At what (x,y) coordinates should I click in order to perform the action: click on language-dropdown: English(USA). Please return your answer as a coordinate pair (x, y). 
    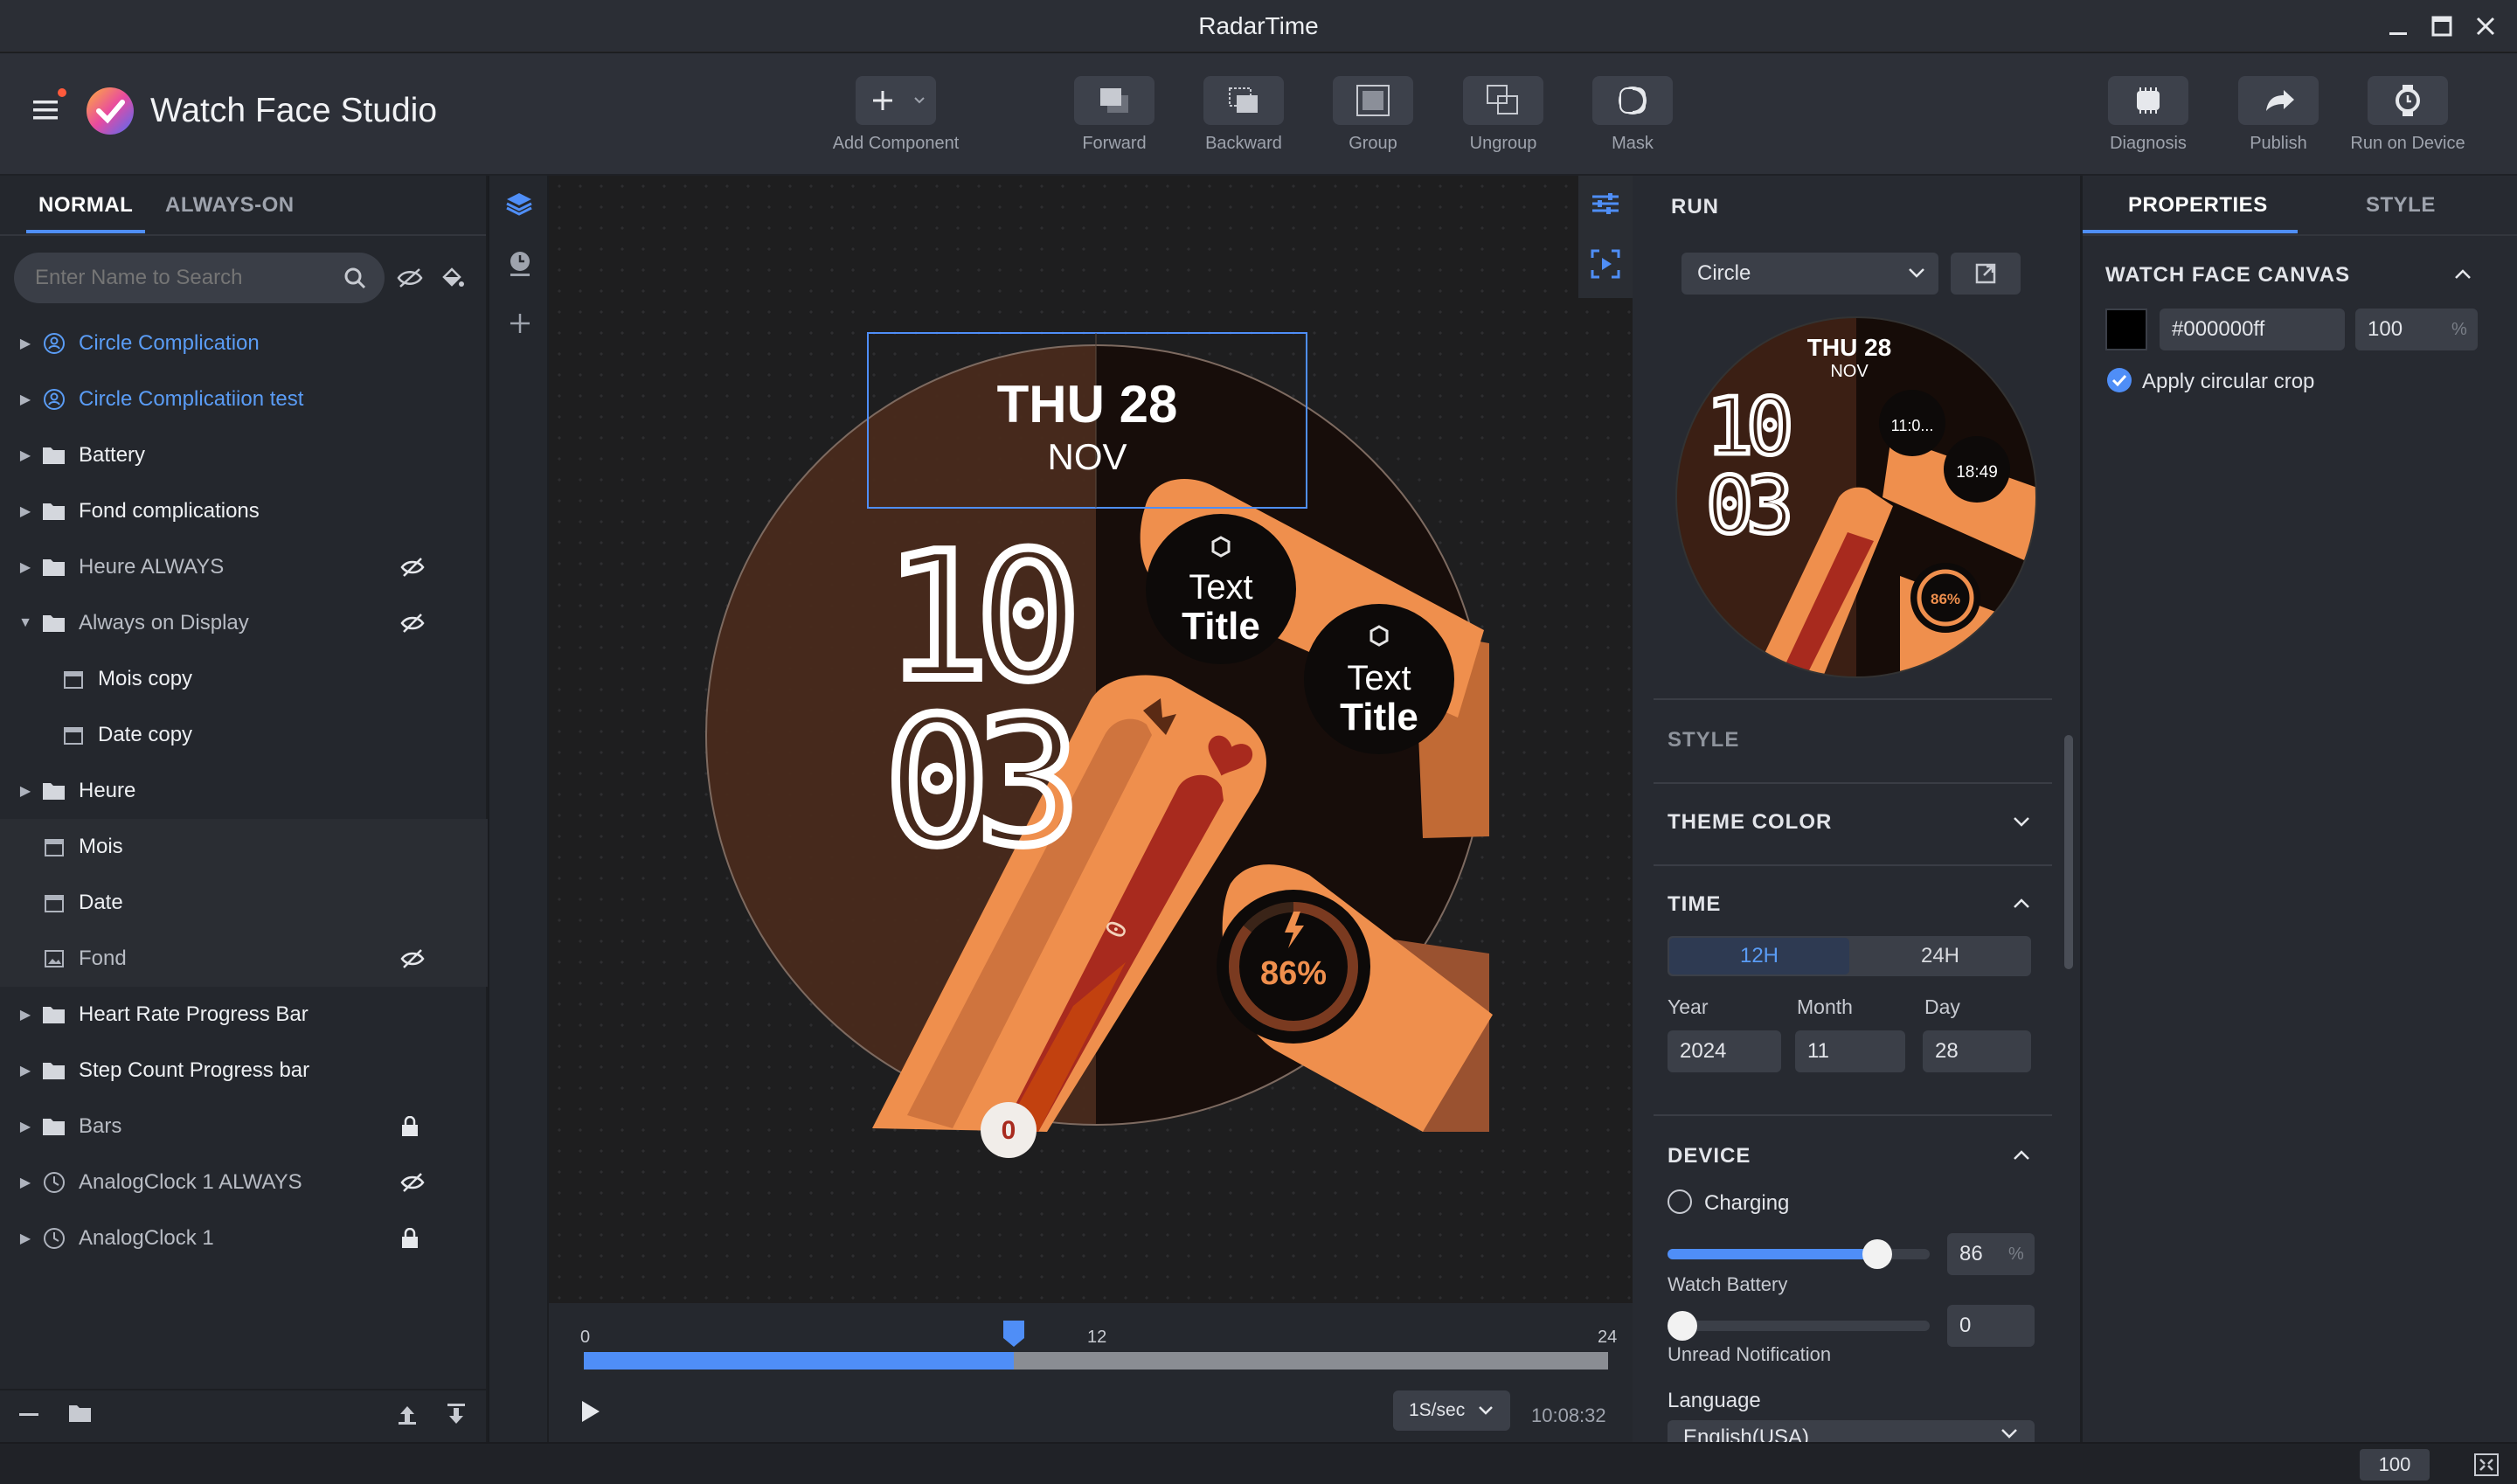
    Looking at the image, I should click on (1851, 1431).